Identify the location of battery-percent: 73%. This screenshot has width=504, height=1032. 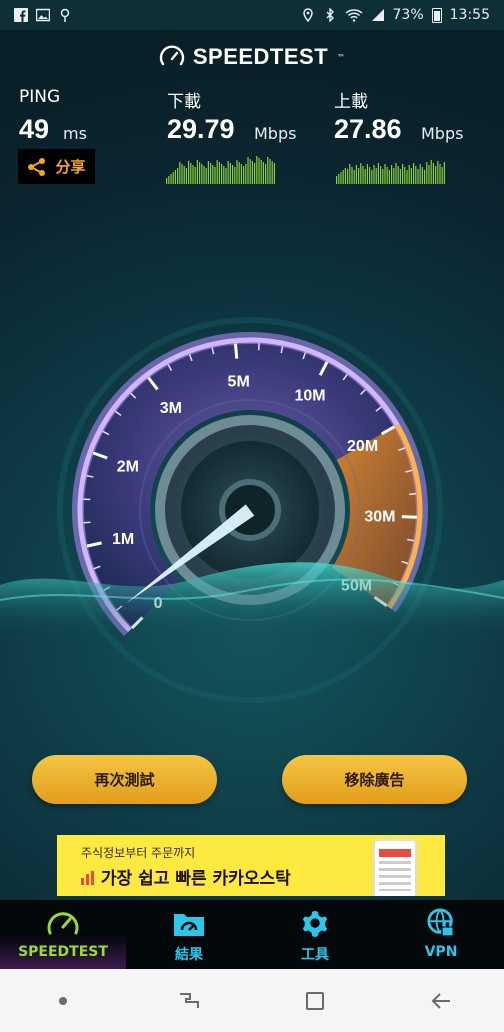
(408, 15).